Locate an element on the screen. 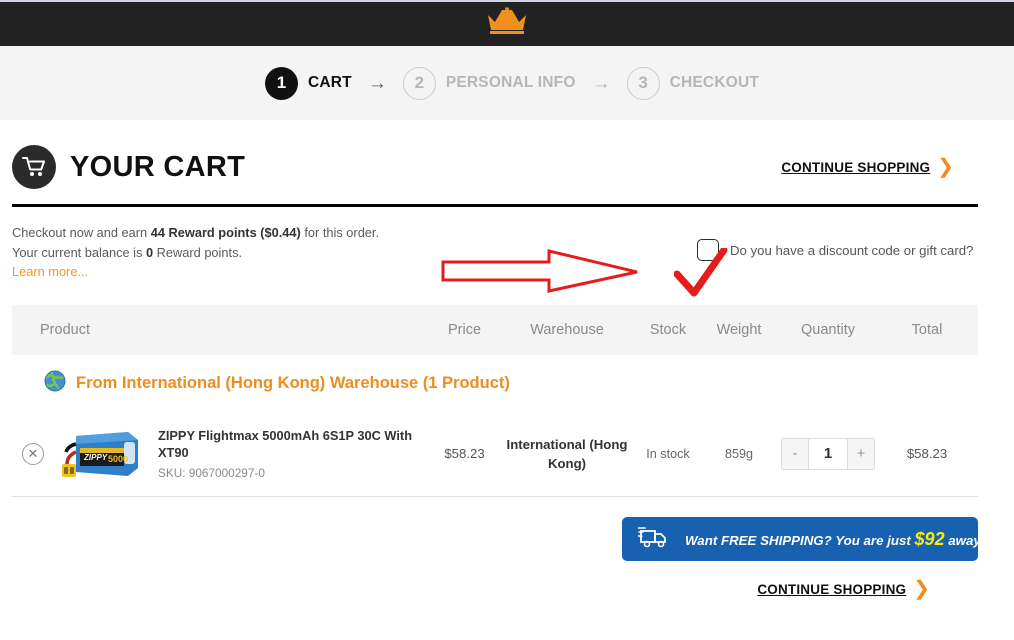 The width and height of the screenshot is (1014, 640). step-personal-info-badge: 2 is located at coordinates (419, 83).